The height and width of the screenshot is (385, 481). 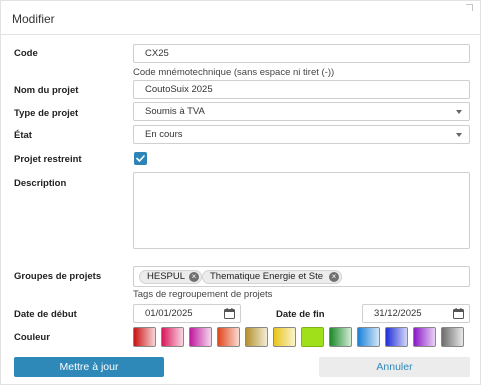 I want to click on dialog-title: Modifier, so click(x=33, y=19).